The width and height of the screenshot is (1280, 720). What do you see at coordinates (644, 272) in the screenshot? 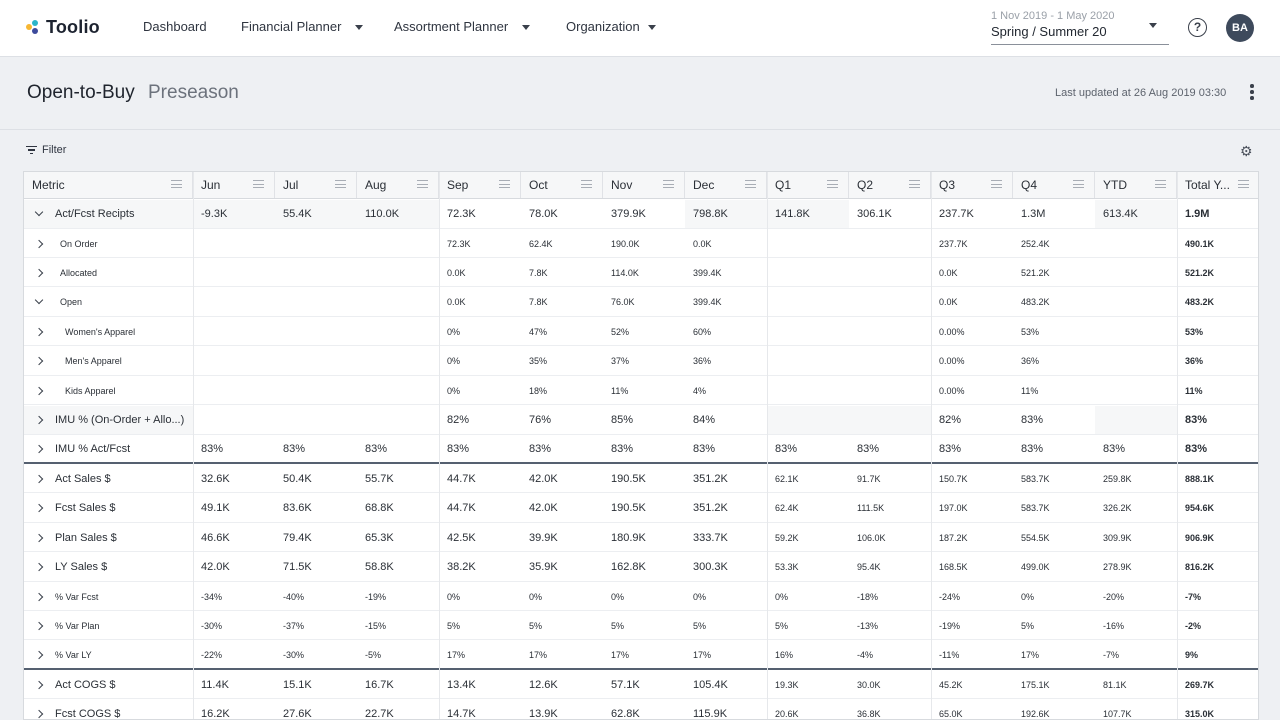
I see `value-cell-nov: 114.0K` at bounding box center [644, 272].